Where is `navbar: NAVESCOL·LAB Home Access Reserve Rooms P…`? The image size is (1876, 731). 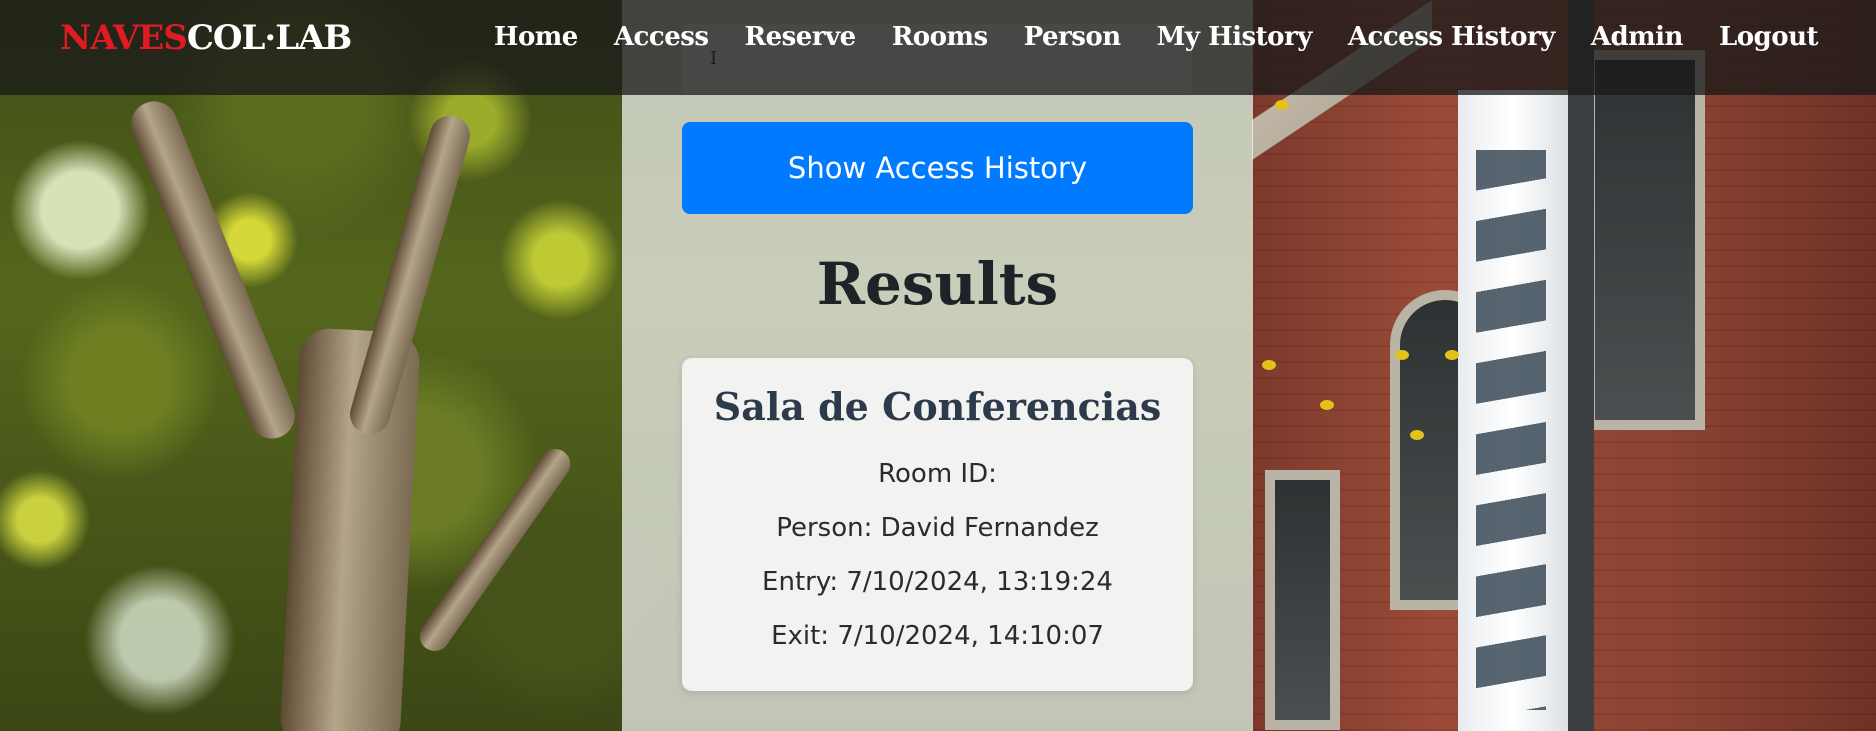
navbar: NAVESCOL·LAB Home Access Reserve Rooms P… is located at coordinates (938, 47).